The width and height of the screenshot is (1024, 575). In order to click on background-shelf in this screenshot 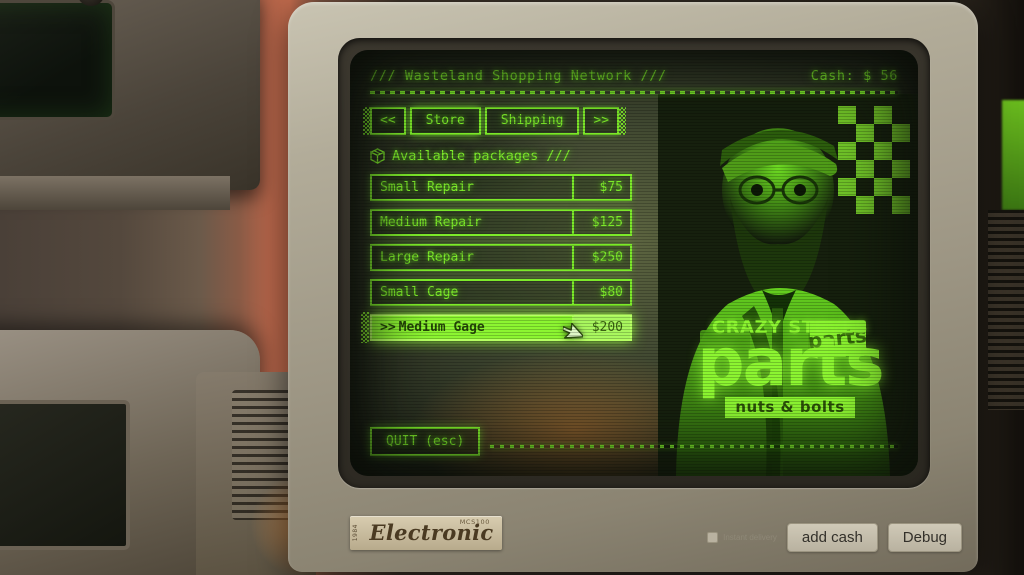, I will do `click(115, 193)`.